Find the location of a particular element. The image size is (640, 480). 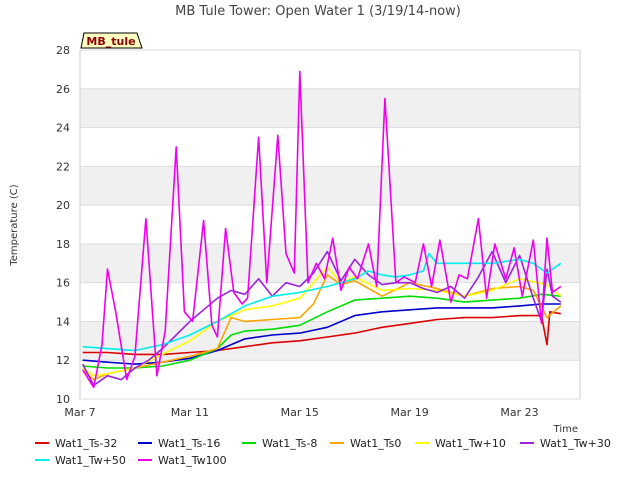

legend-item: Wat1_Tw+30 is located at coordinates (565, 443).